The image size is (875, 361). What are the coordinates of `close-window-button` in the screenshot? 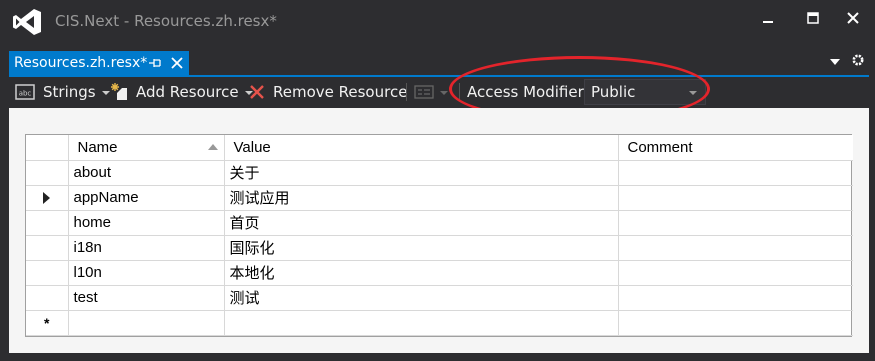 It's located at (852, 18).